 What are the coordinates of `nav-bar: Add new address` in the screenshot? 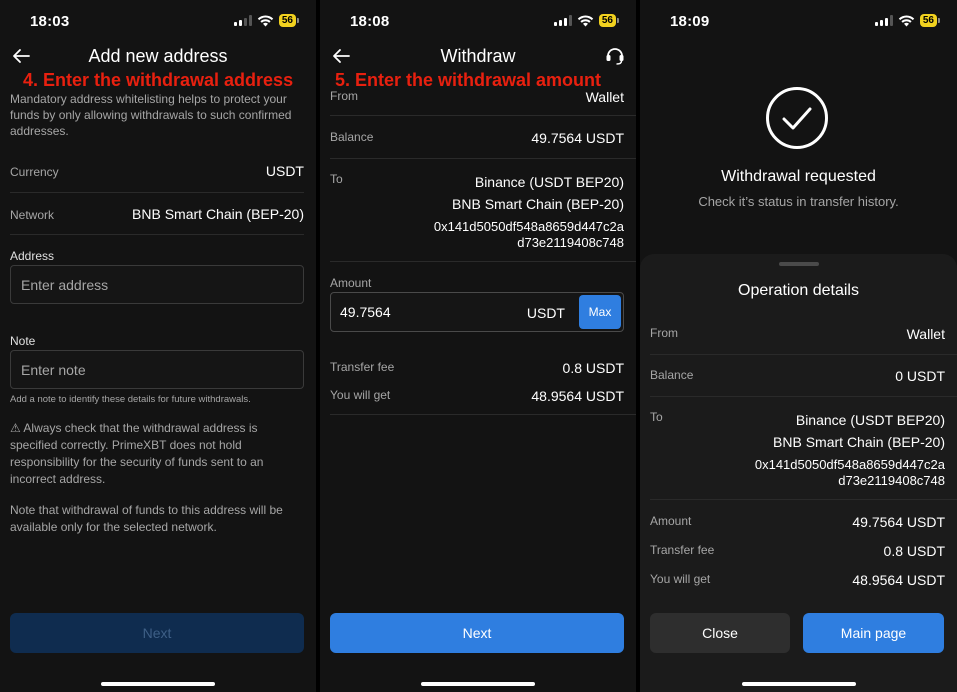 It's located at (158, 57).